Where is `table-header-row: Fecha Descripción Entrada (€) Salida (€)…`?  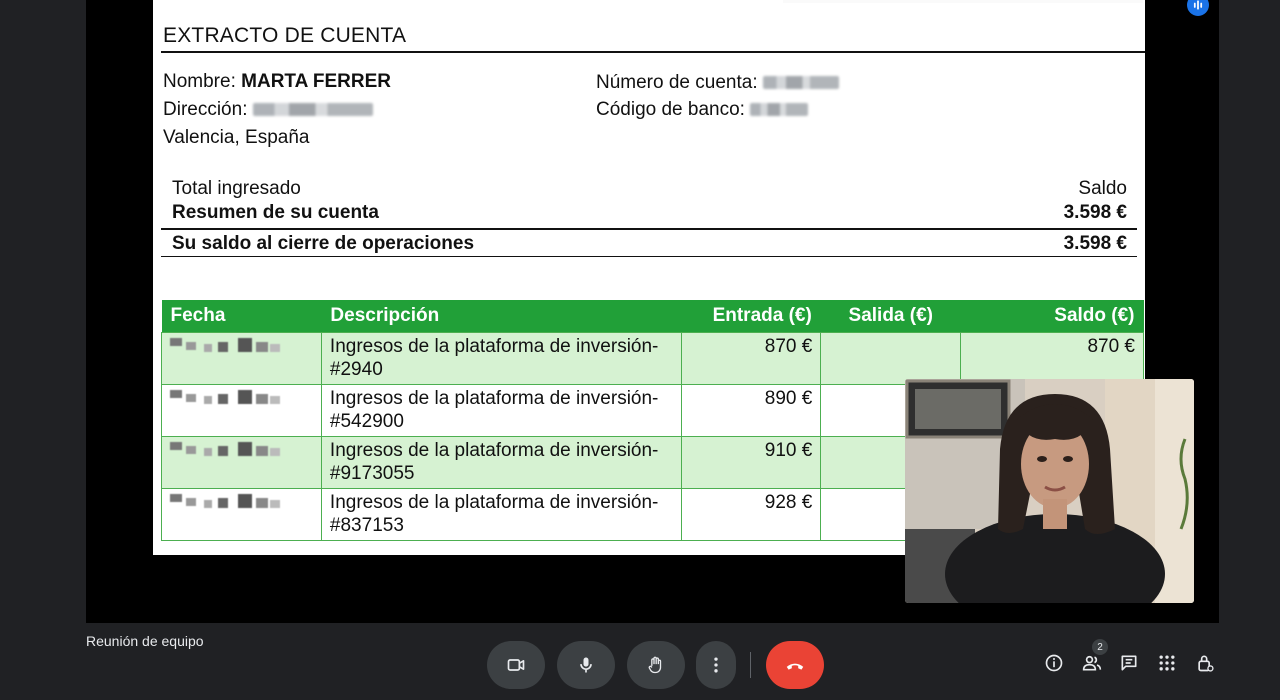 table-header-row: Fecha Descripción Entrada (€) Salida (€)… is located at coordinates (652, 316).